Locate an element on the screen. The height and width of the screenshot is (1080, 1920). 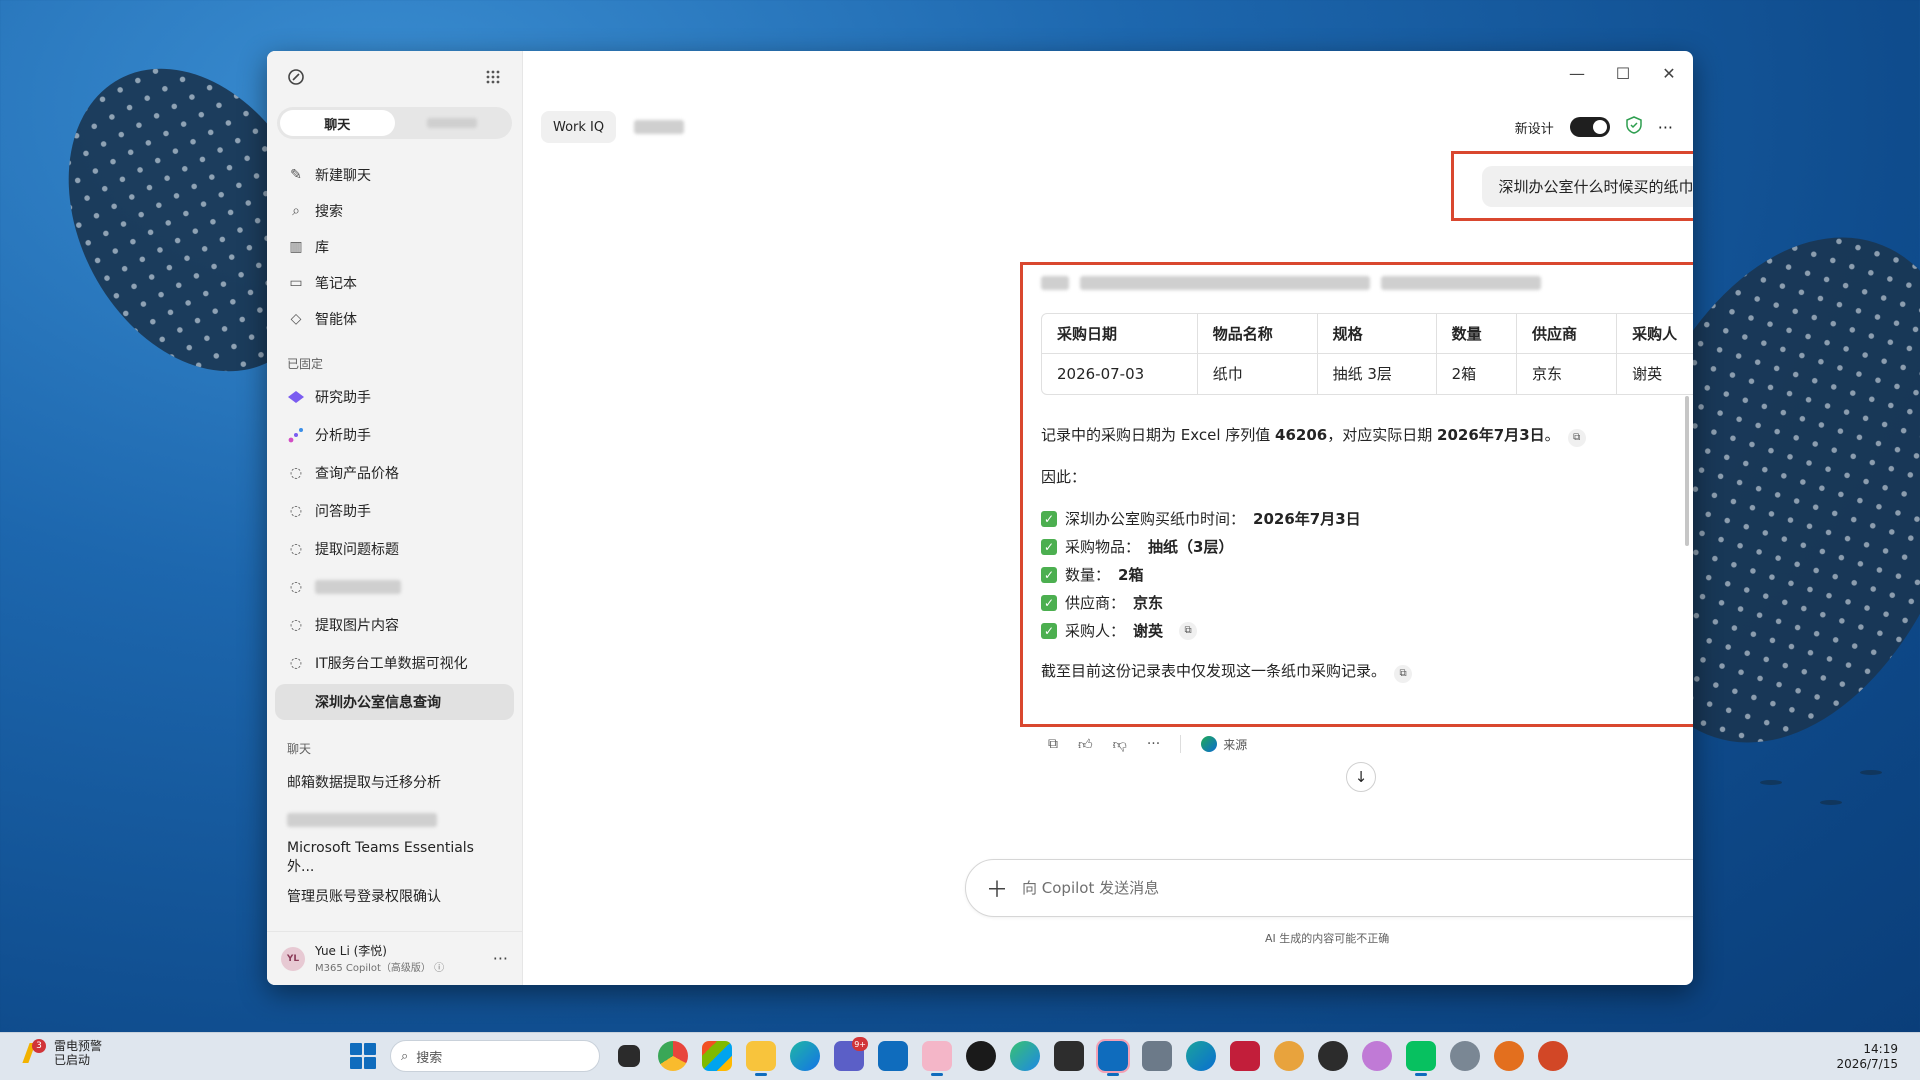
message-input is located at coordinates (1357, 888).